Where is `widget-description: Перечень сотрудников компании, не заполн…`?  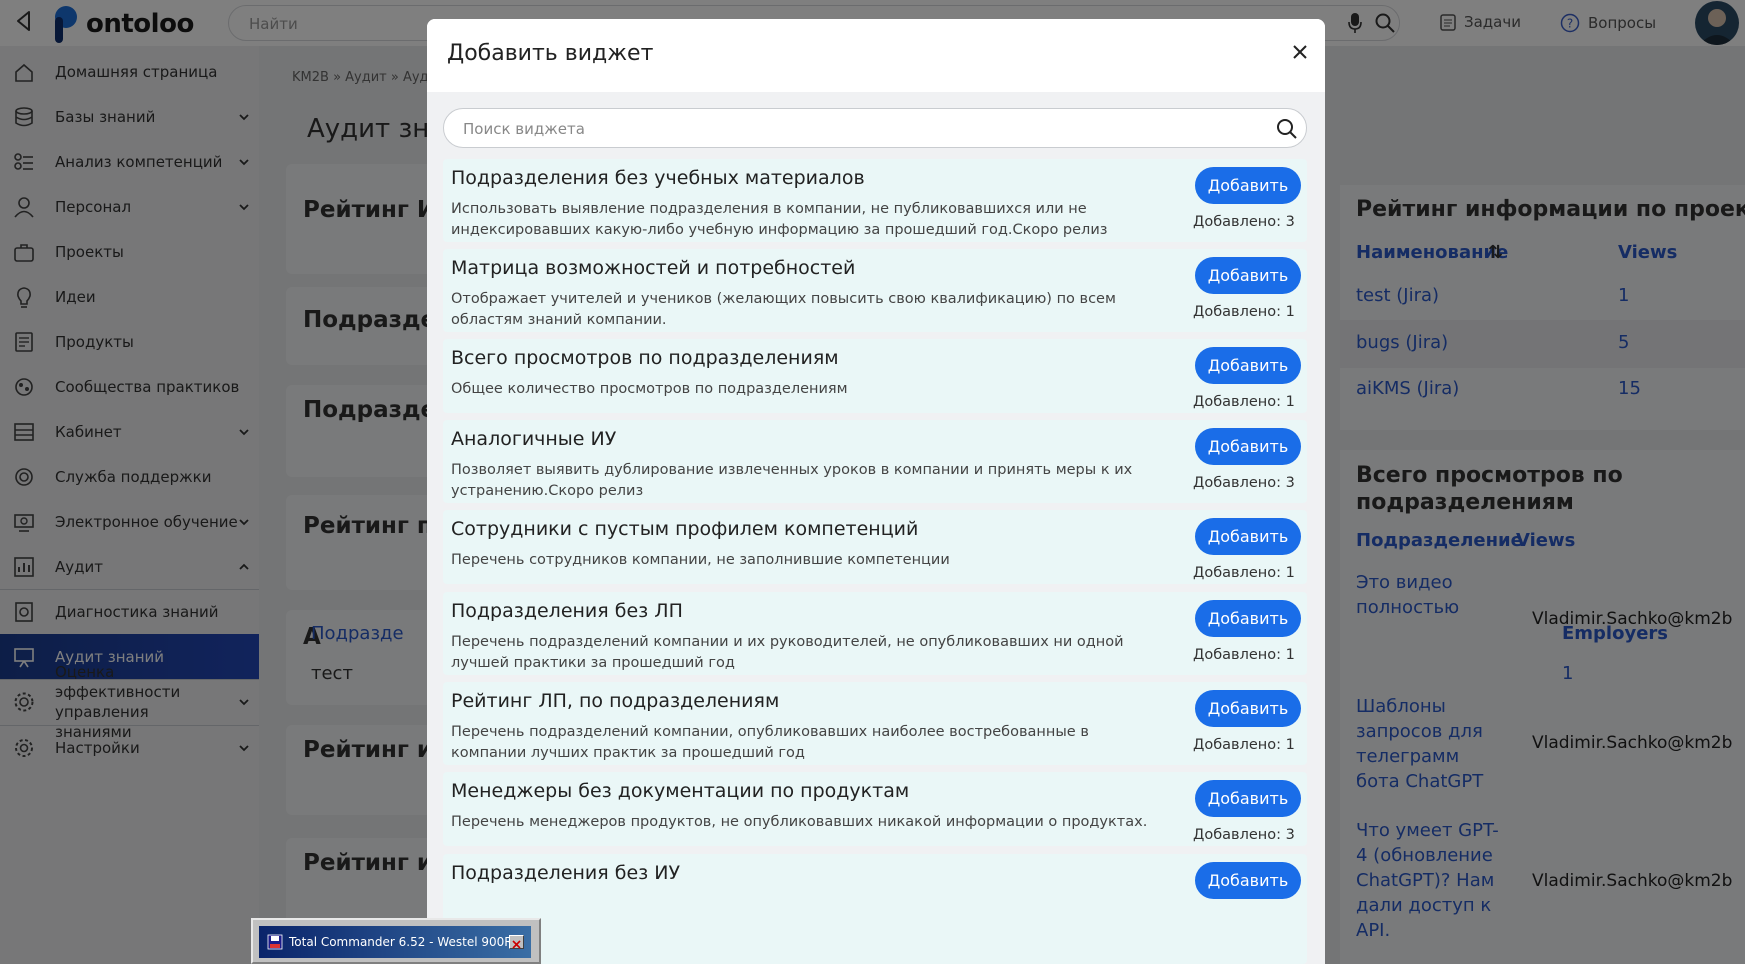
widget-description: Перечень сотрудников компании, не заполн… is located at coordinates (700, 560).